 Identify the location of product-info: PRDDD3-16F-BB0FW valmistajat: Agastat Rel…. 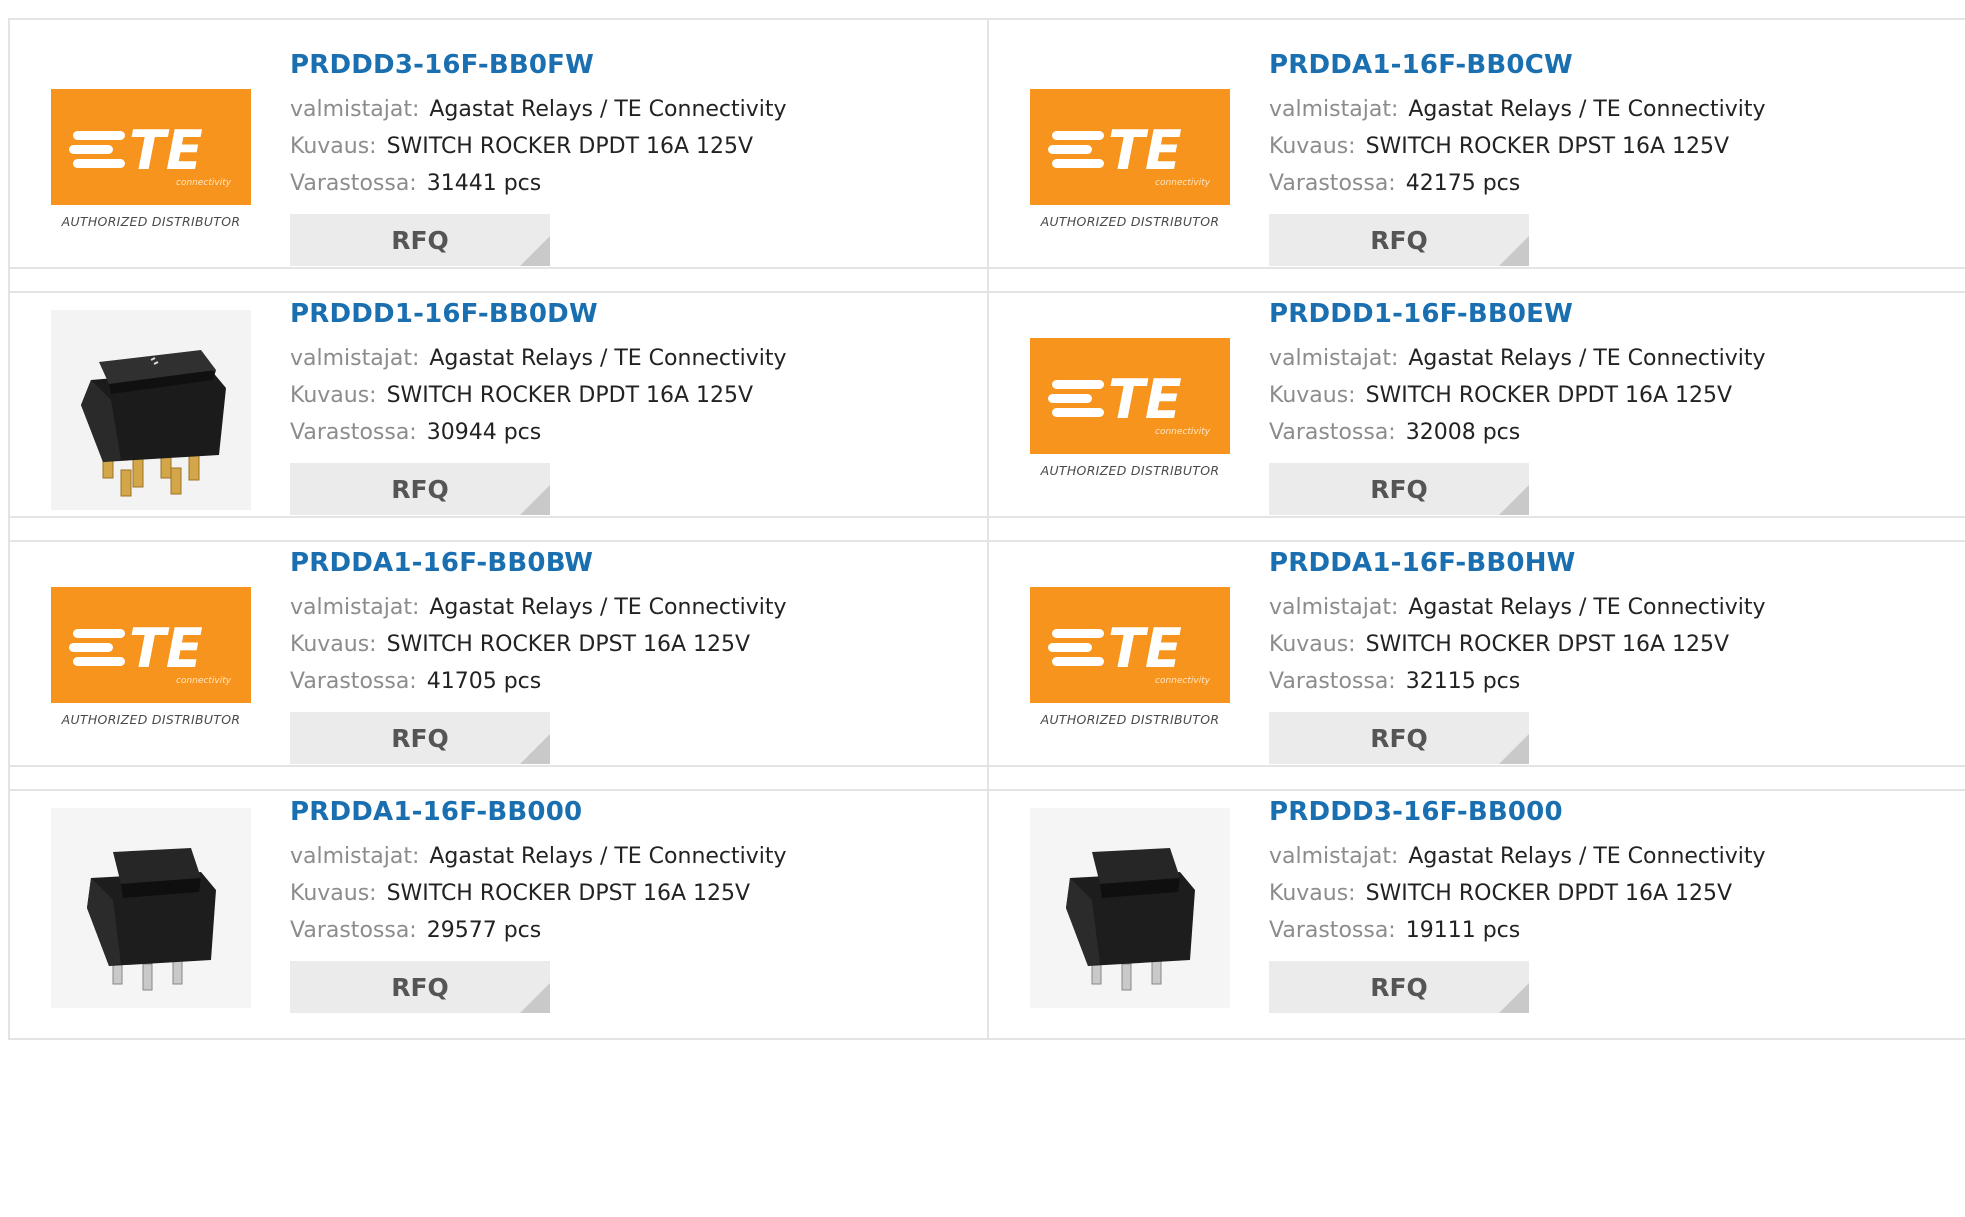
(538, 158).